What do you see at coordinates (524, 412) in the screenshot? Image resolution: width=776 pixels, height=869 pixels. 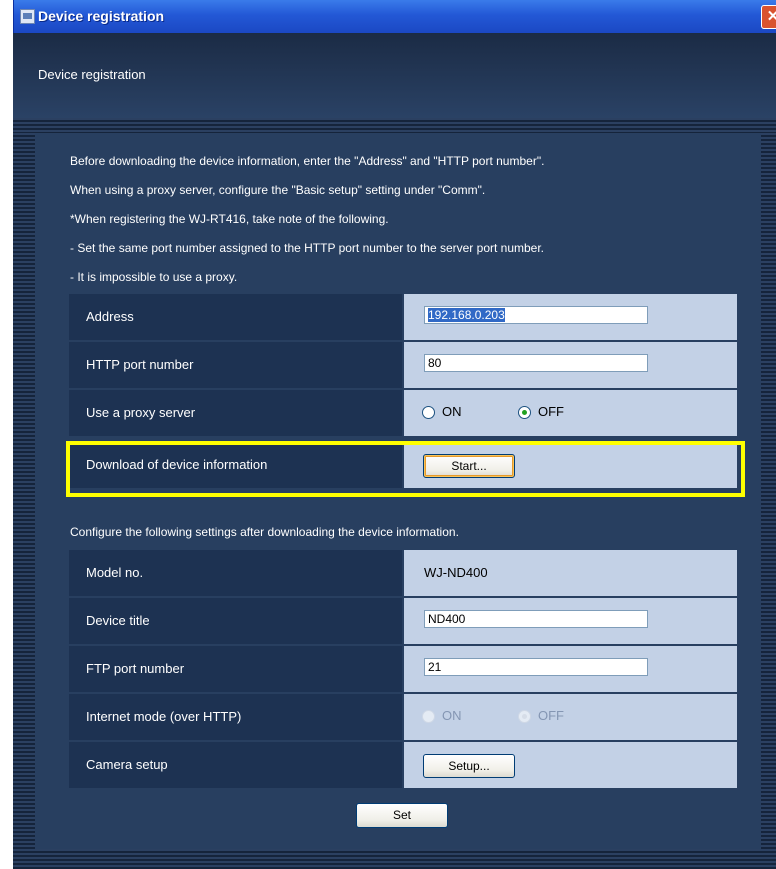 I see `proxy-off-radio` at bounding box center [524, 412].